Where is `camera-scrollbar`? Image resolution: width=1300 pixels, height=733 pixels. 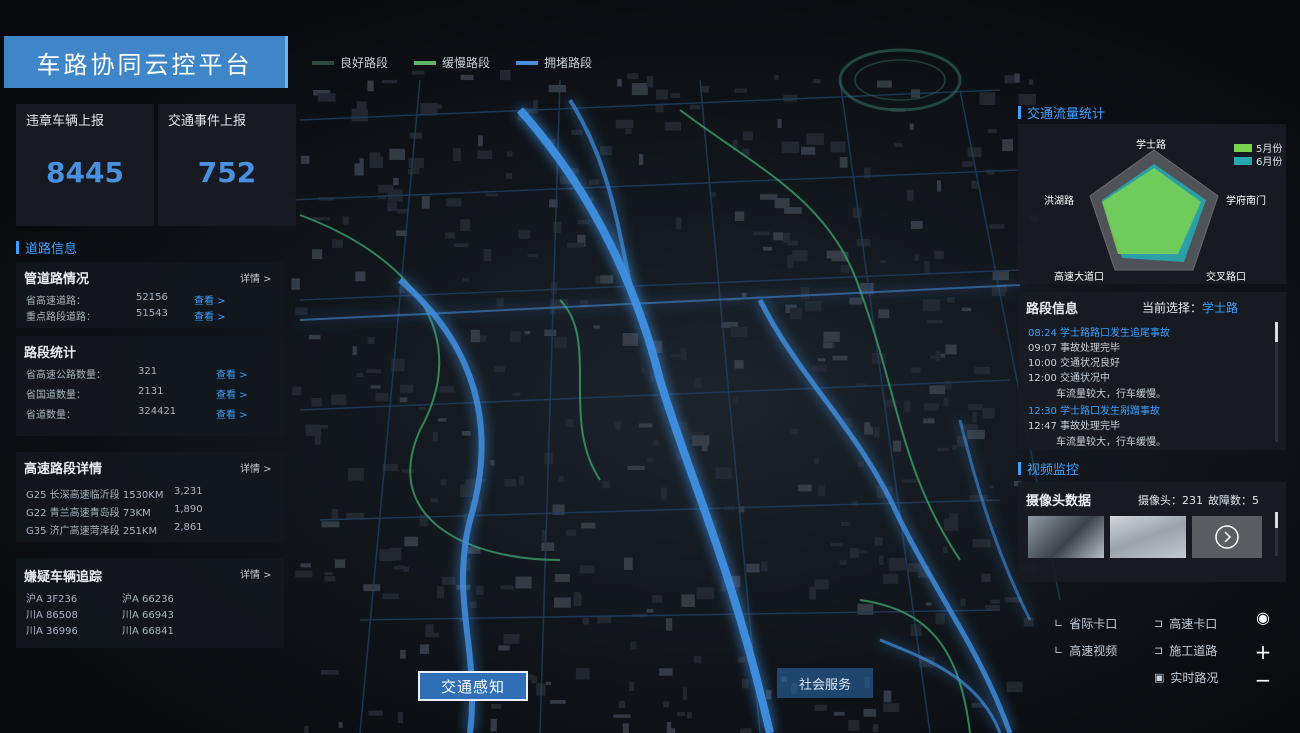 camera-scrollbar is located at coordinates (1276, 534).